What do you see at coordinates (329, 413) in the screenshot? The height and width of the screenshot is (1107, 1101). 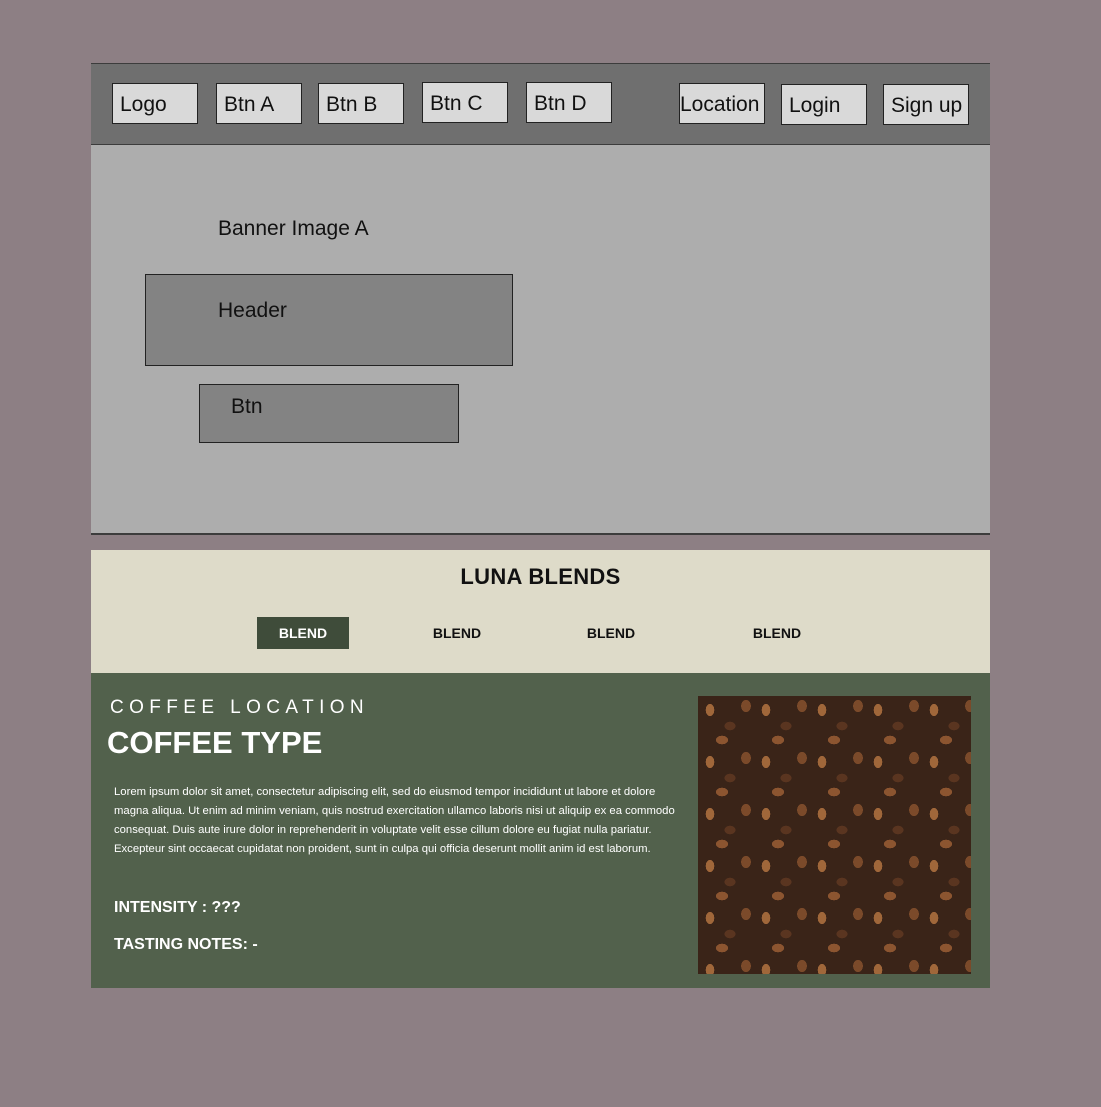 I see `banner-button: Btn` at bounding box center [329, 413].